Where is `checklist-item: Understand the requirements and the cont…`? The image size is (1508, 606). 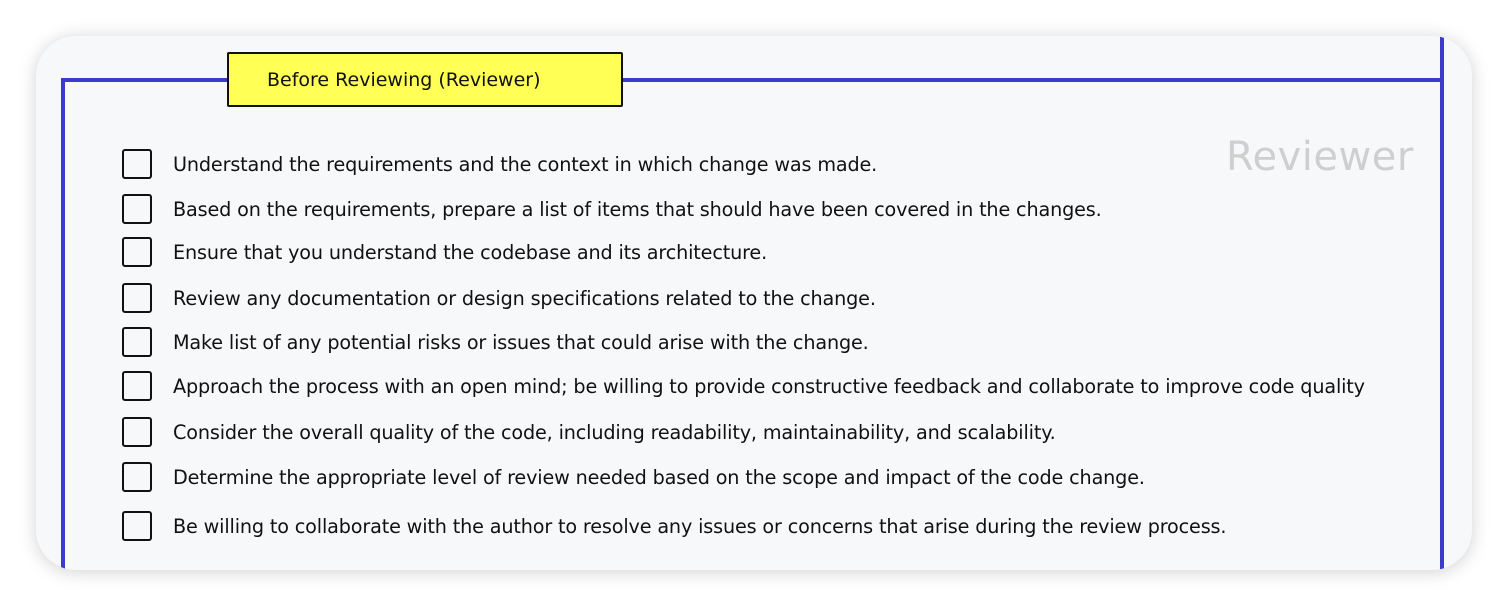
checklist-item: Understand the requirements and the cont… is located at coordinates (499, 164).